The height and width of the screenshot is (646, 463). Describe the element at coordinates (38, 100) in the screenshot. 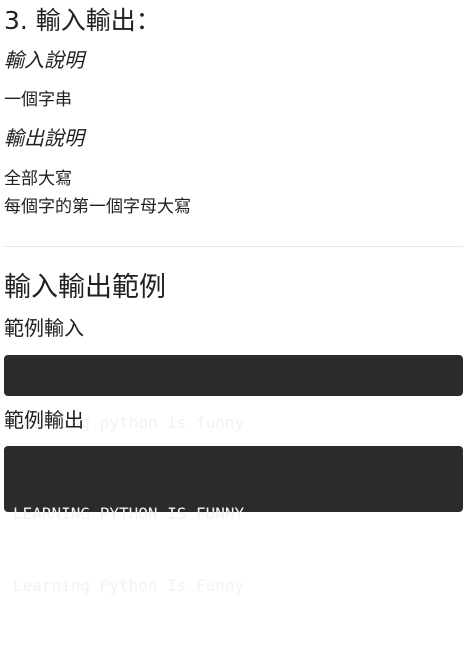

I see `input-description-text: 一個字串` at that location.